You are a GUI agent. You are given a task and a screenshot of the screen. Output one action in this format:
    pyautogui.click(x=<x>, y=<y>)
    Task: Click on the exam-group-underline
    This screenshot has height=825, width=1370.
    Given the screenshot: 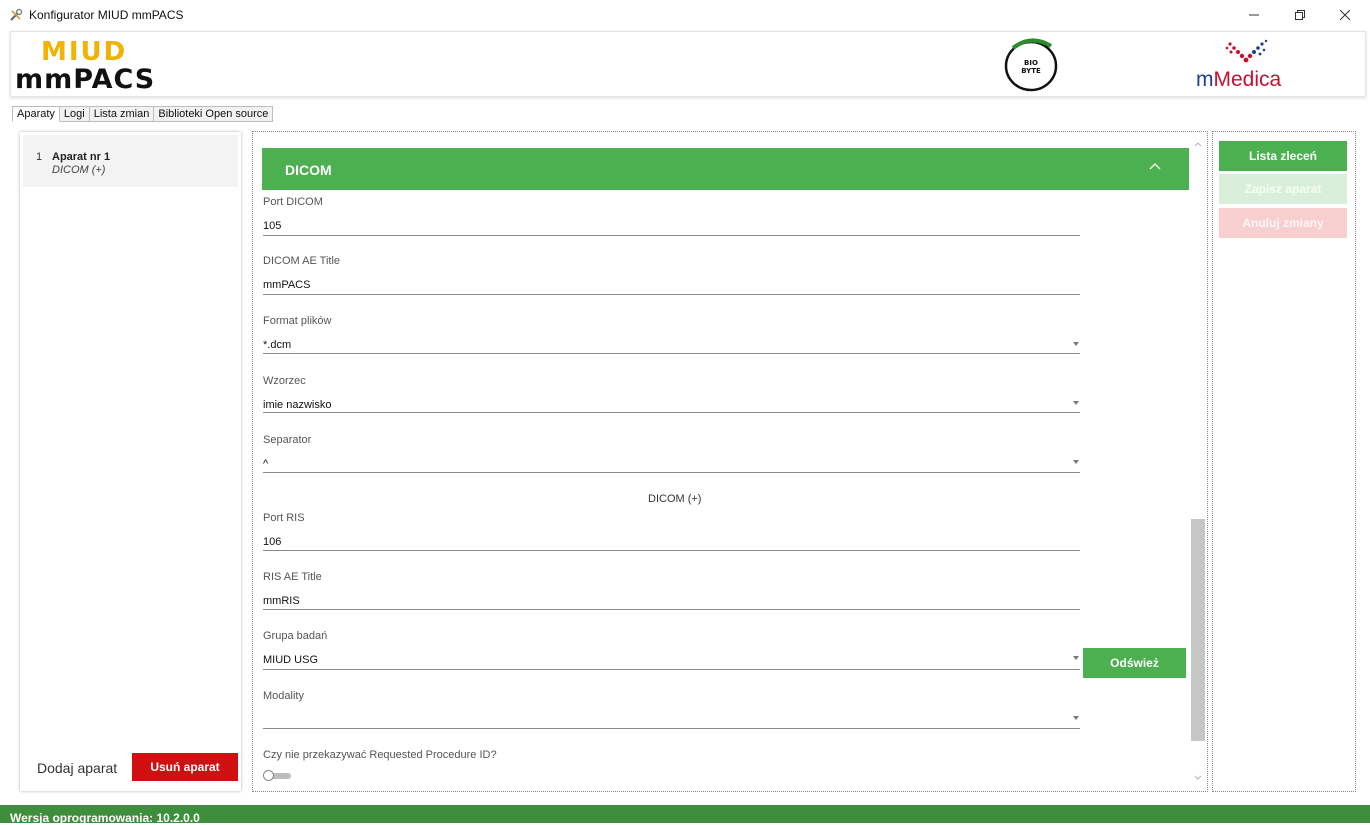 What is the action you would take?
    pyautogui.click(x=671, y=669)
    